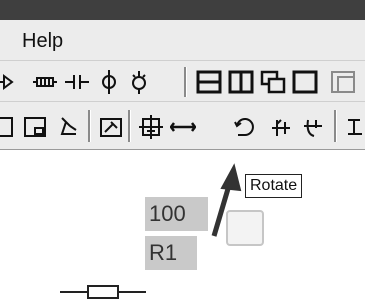 Image resolution: width=365 pixels, height=307 pixels. What do you see at coordinates (209, 82) in the screenshot?
I see `layout-horizontal-icon` at bounding box center [209, 82].